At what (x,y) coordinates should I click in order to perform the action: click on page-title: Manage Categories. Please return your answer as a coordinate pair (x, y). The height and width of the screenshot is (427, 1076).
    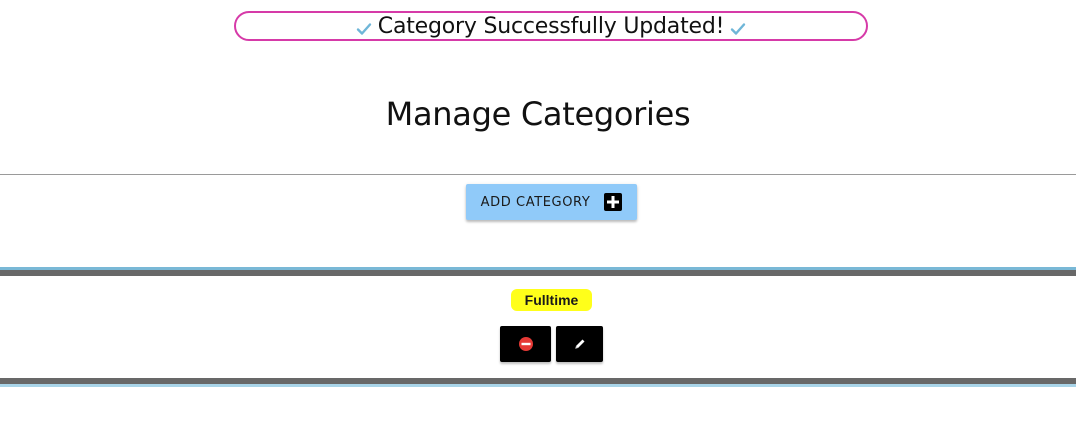
    Looking at the image, I should click on (538, 114).